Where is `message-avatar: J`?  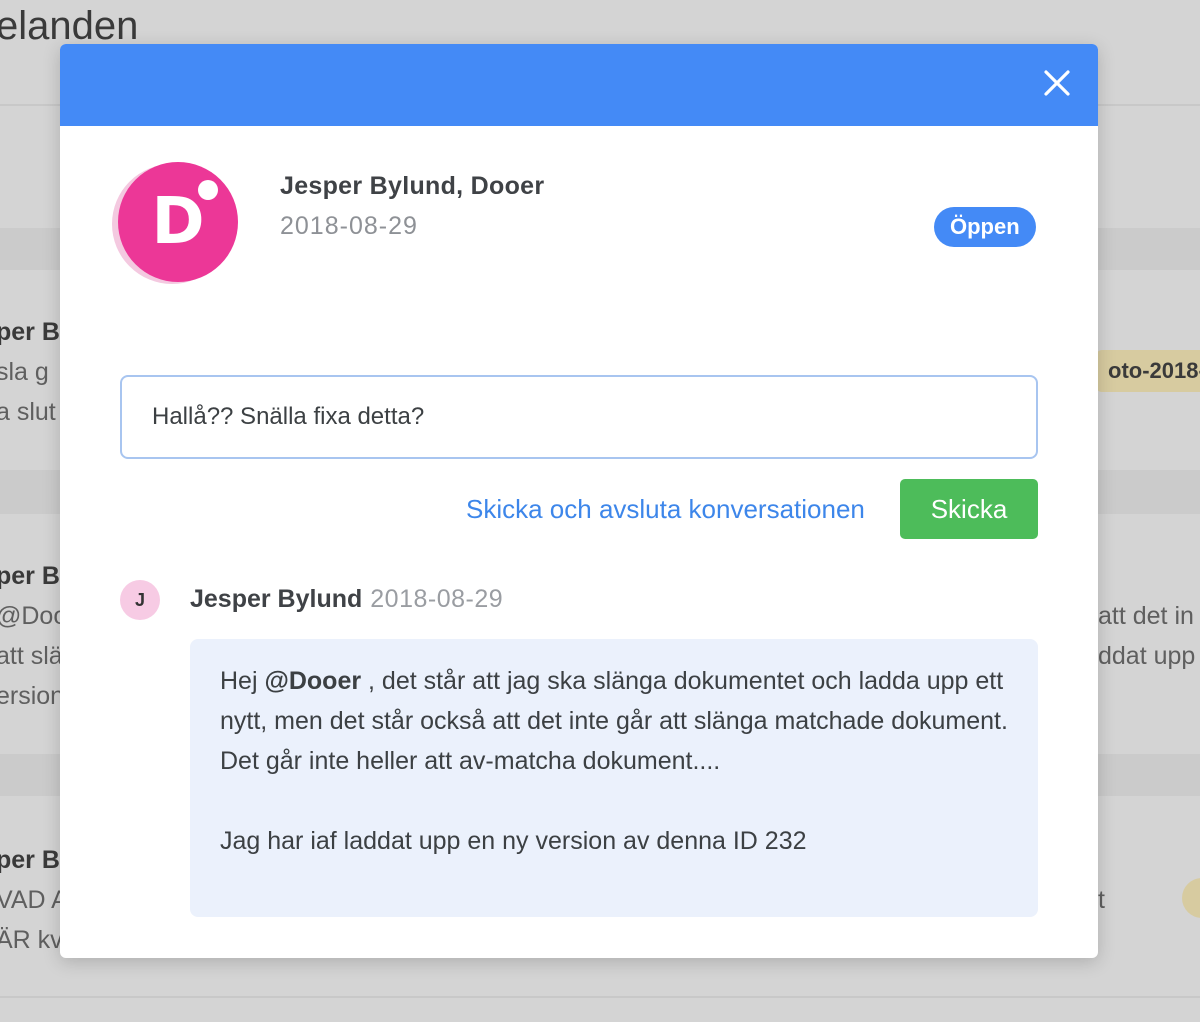
message-avatar: J is located at coordinates (140, 600).